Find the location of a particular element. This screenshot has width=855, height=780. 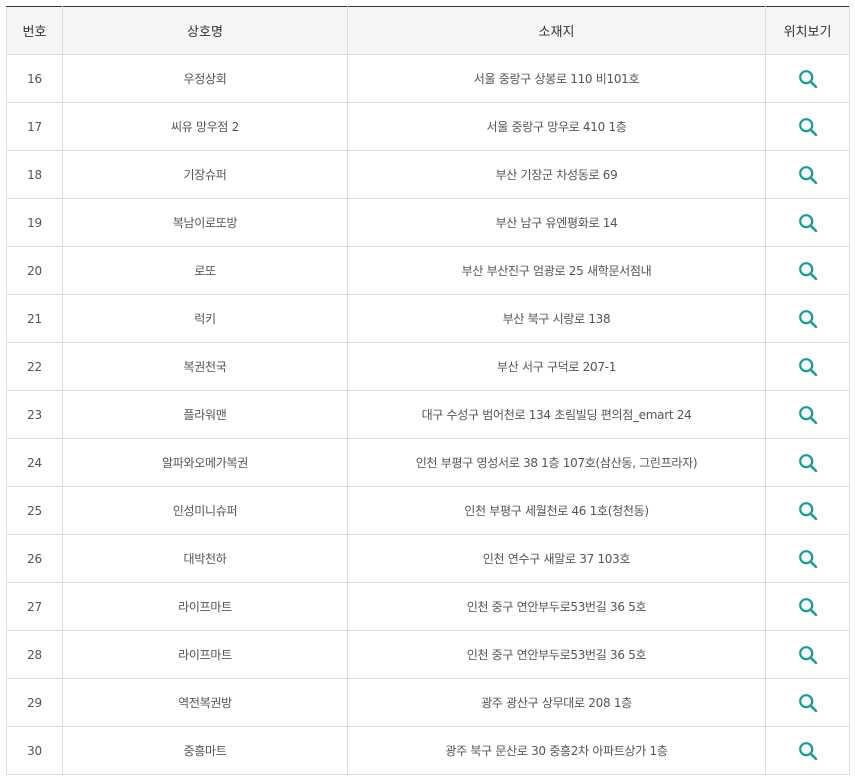

row-number: 17 is located at coordinates (34, 126).